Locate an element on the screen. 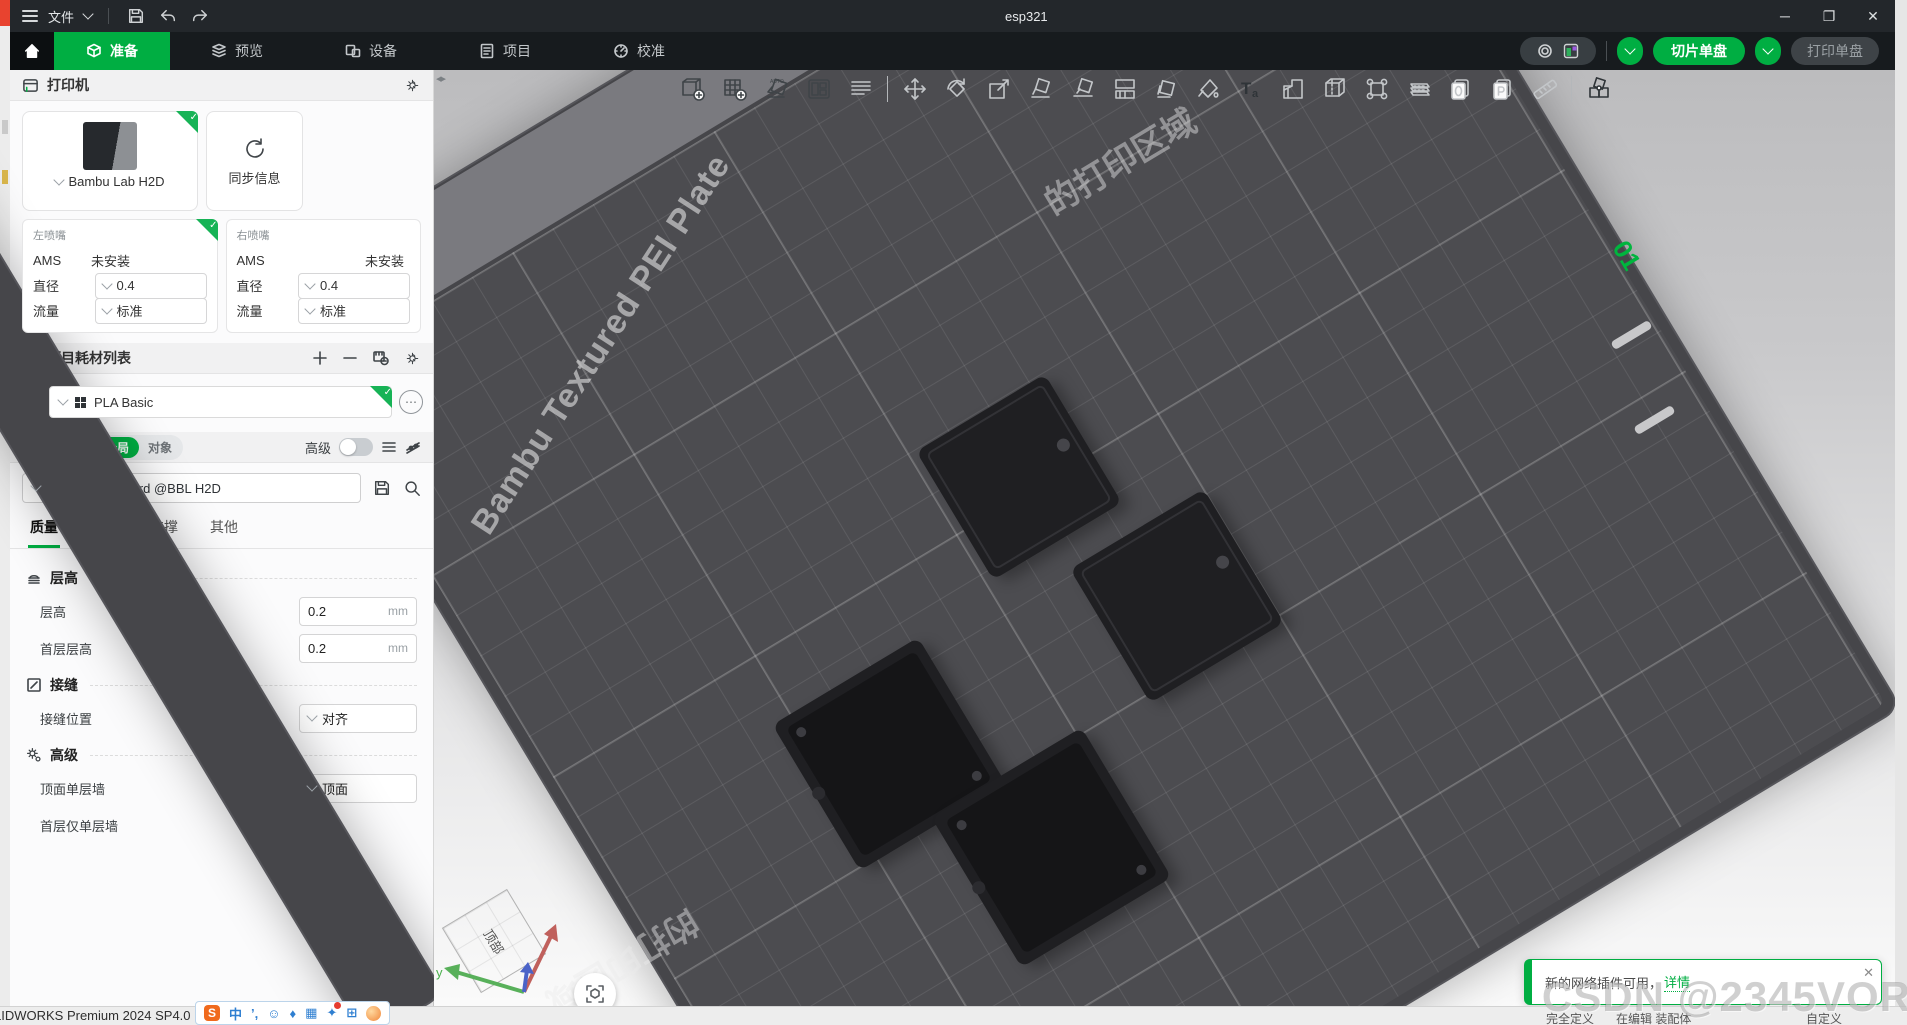 The width and height of the screenshot is (1907, 1025). left-flow-dropdown: 标准 is located at coordinates (150, 310).